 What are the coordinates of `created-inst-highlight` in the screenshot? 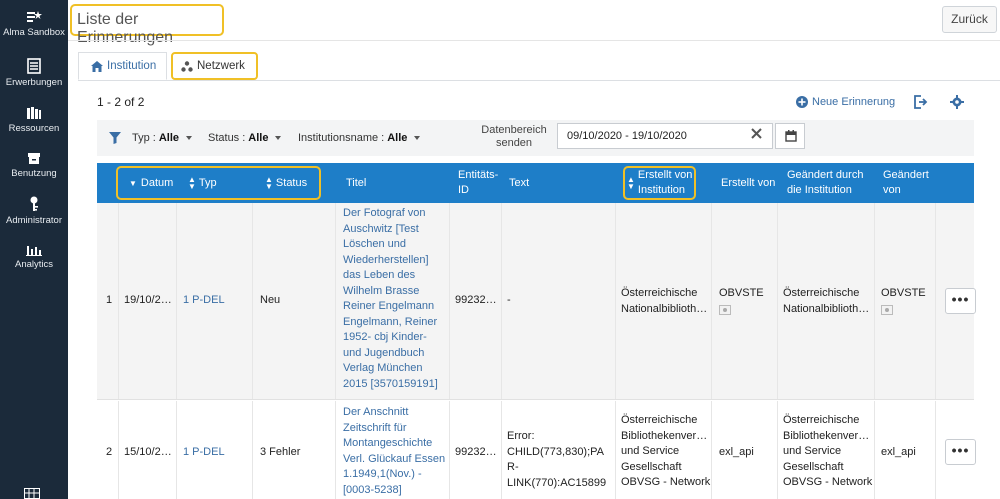 It's located at (659, 183).